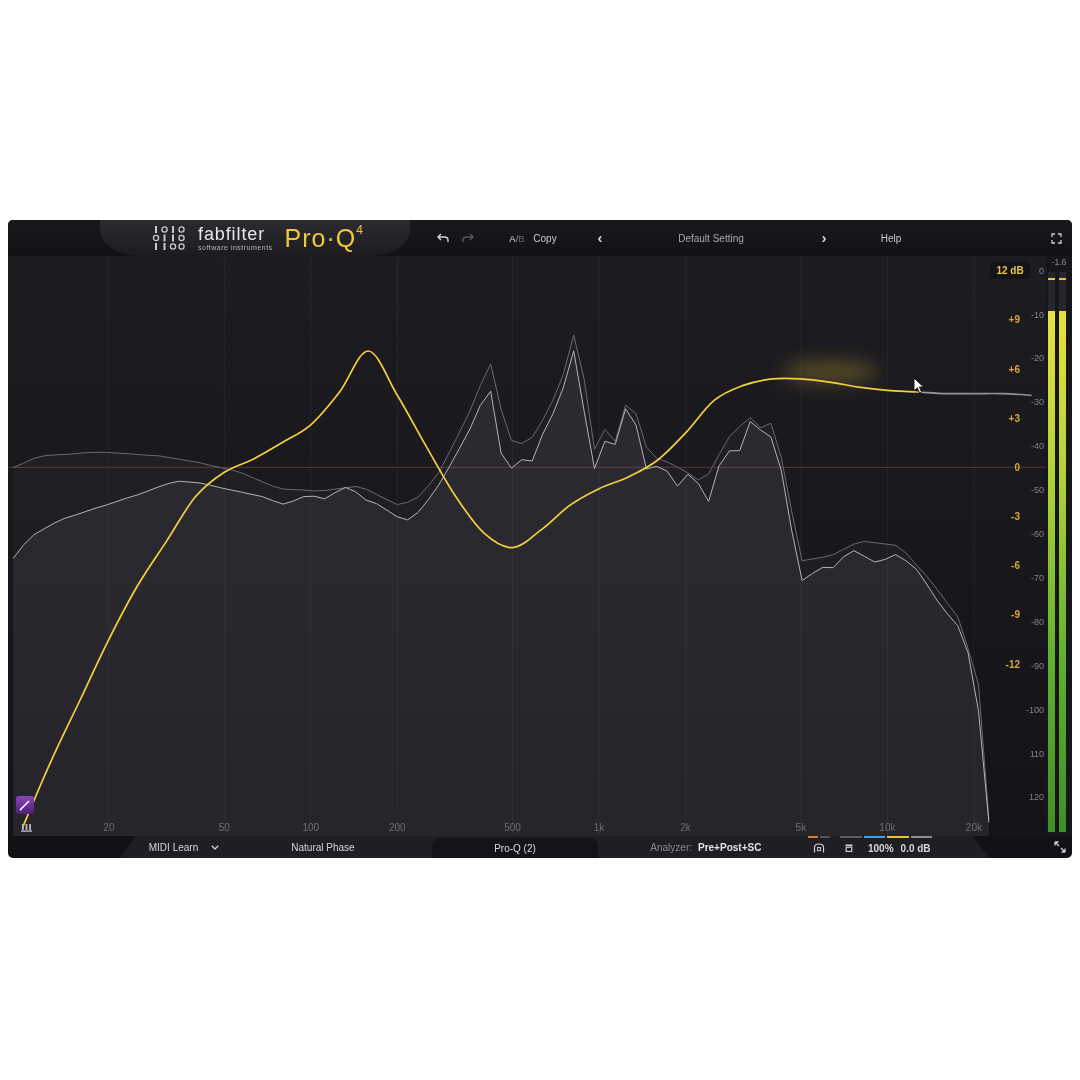  What do you see at coordinates (443, 238) in the screenshot?
I see `undo-icon` at bounding box center [443, 238].